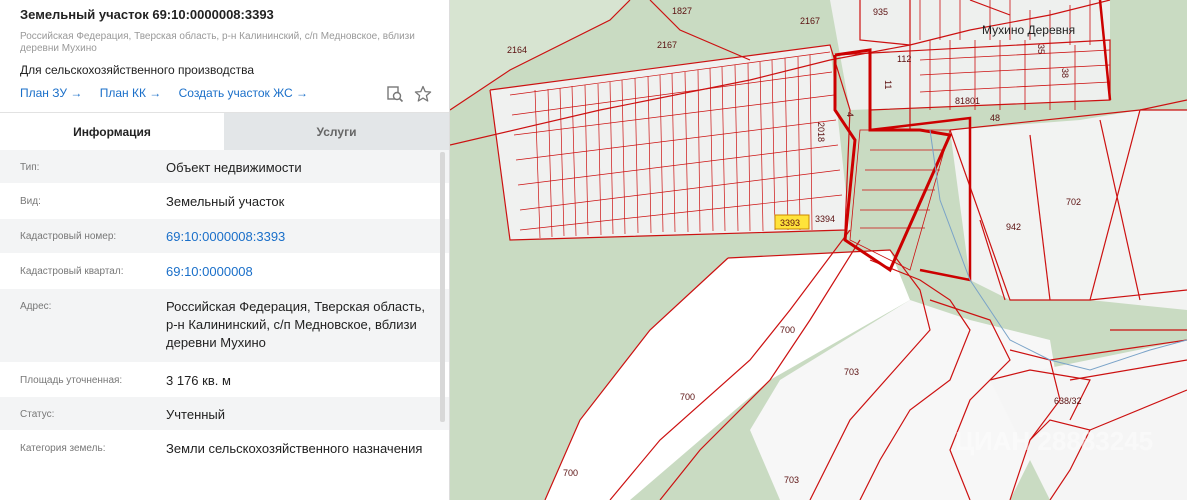  What do you see at coordinates (790, 223) in the screenshot?
I see `map-label: 3393` at bounding box center [790, 223].